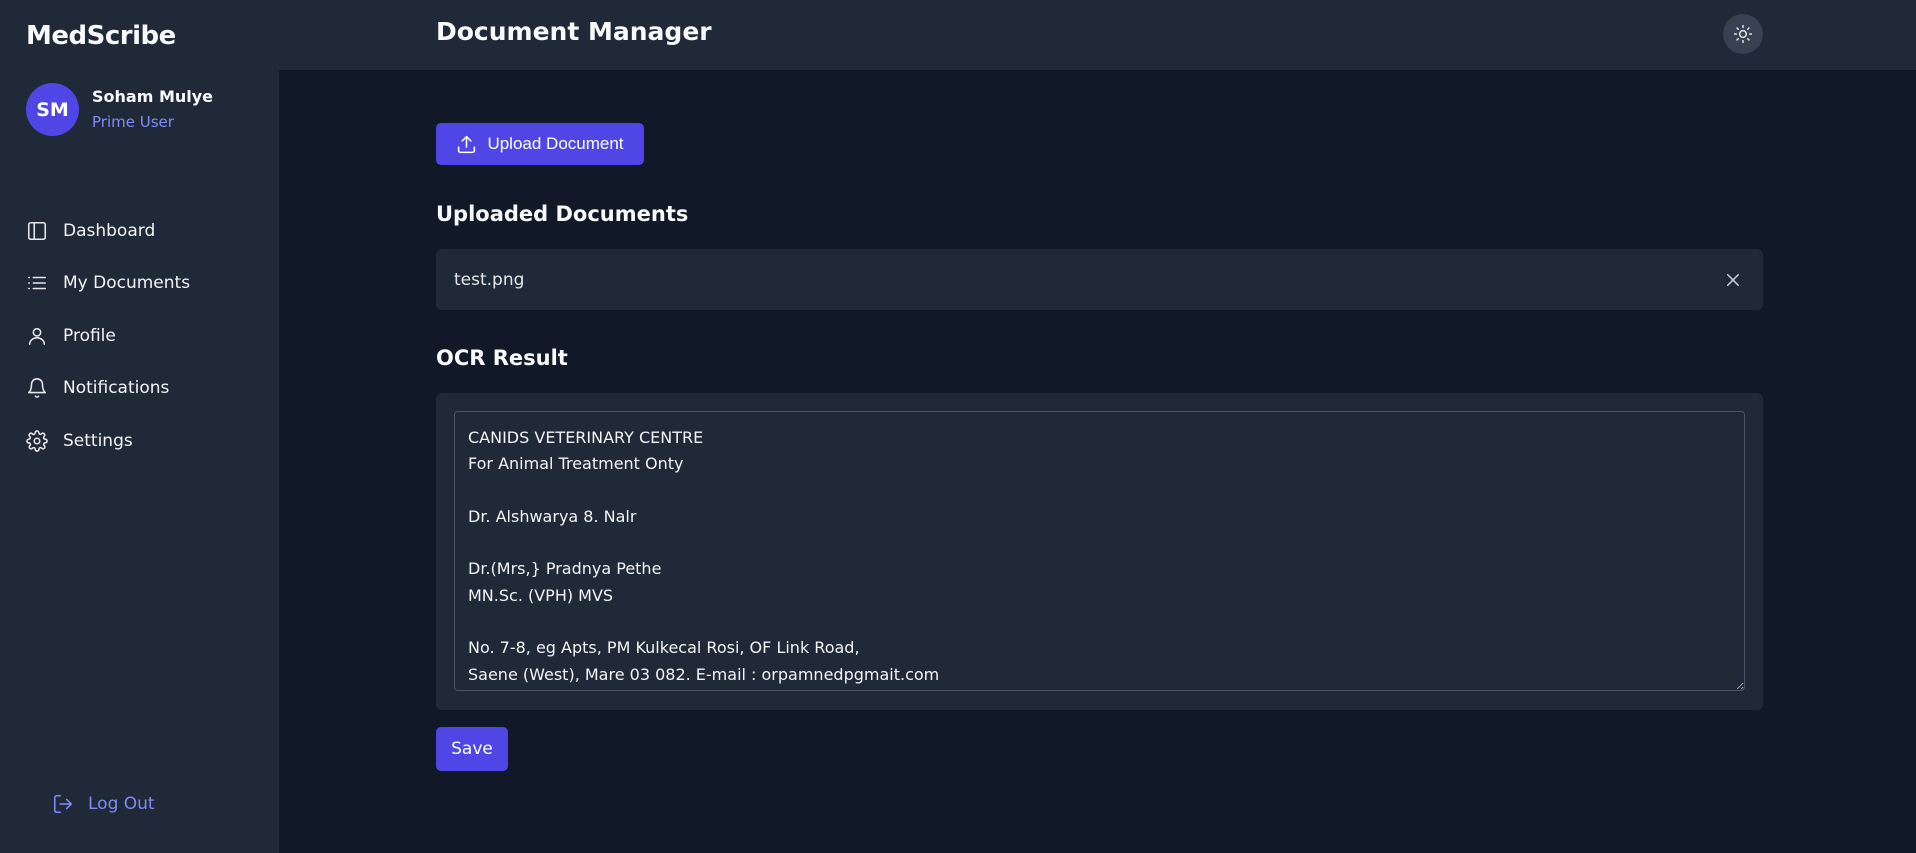 This screenshot has height=853, width=1916. I want to click on upload-document-button: Upload Document, so click(540, 144).